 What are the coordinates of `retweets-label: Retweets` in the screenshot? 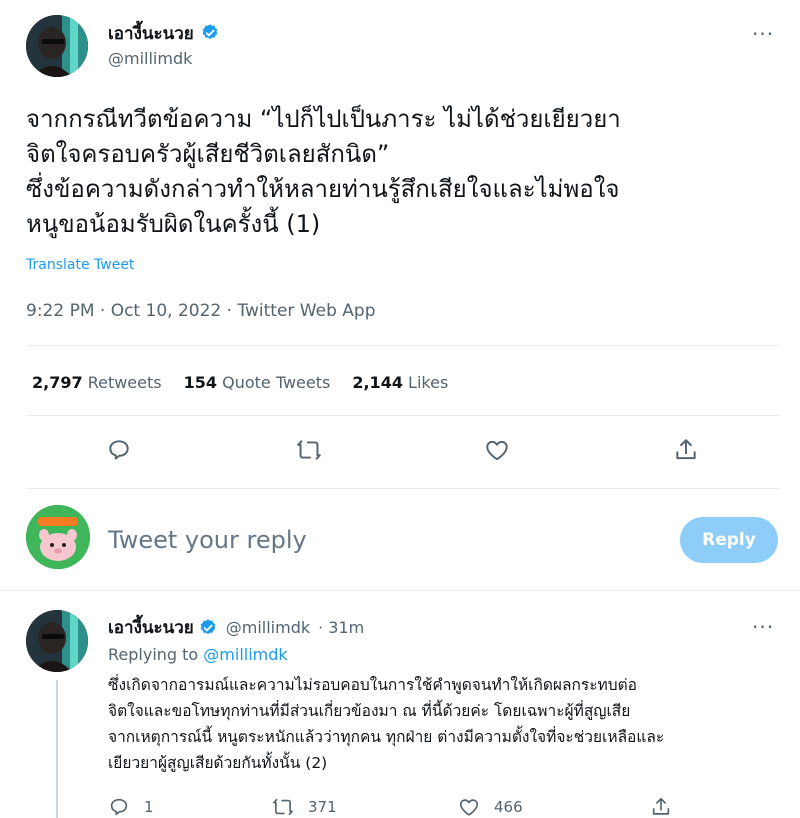 It's located at (124, 382).